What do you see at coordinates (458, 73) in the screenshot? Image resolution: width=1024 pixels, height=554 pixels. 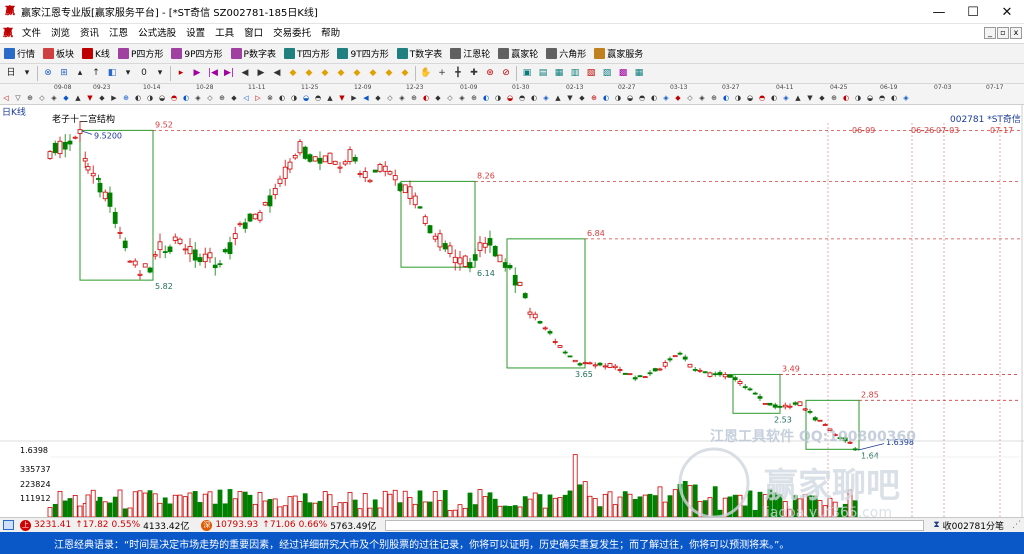 I see `draw-tool-button: ╋` at bounding box center [458, 73].